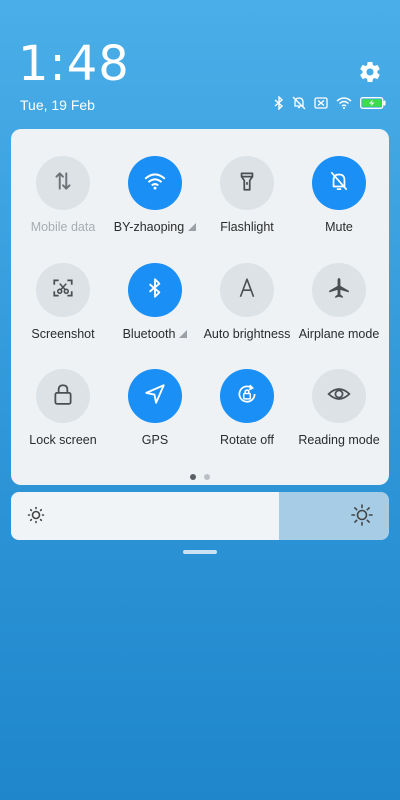 This screenshot has height=800, width=400. I want to click on tile-label: BY-zhaoping, so click(155, 227).